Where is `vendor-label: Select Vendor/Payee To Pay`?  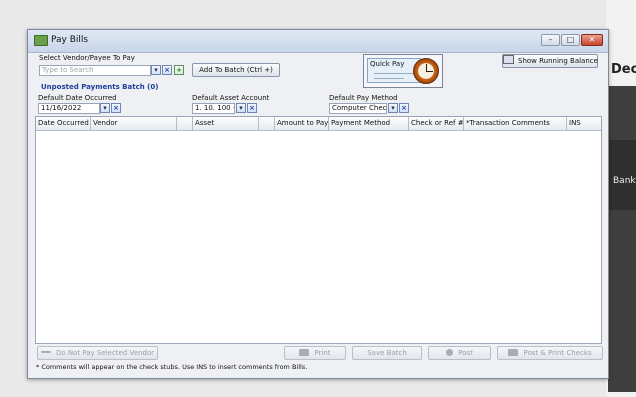
vendor-label: Select Vendor/Payee To Pay is located at coordinates (87, 58).